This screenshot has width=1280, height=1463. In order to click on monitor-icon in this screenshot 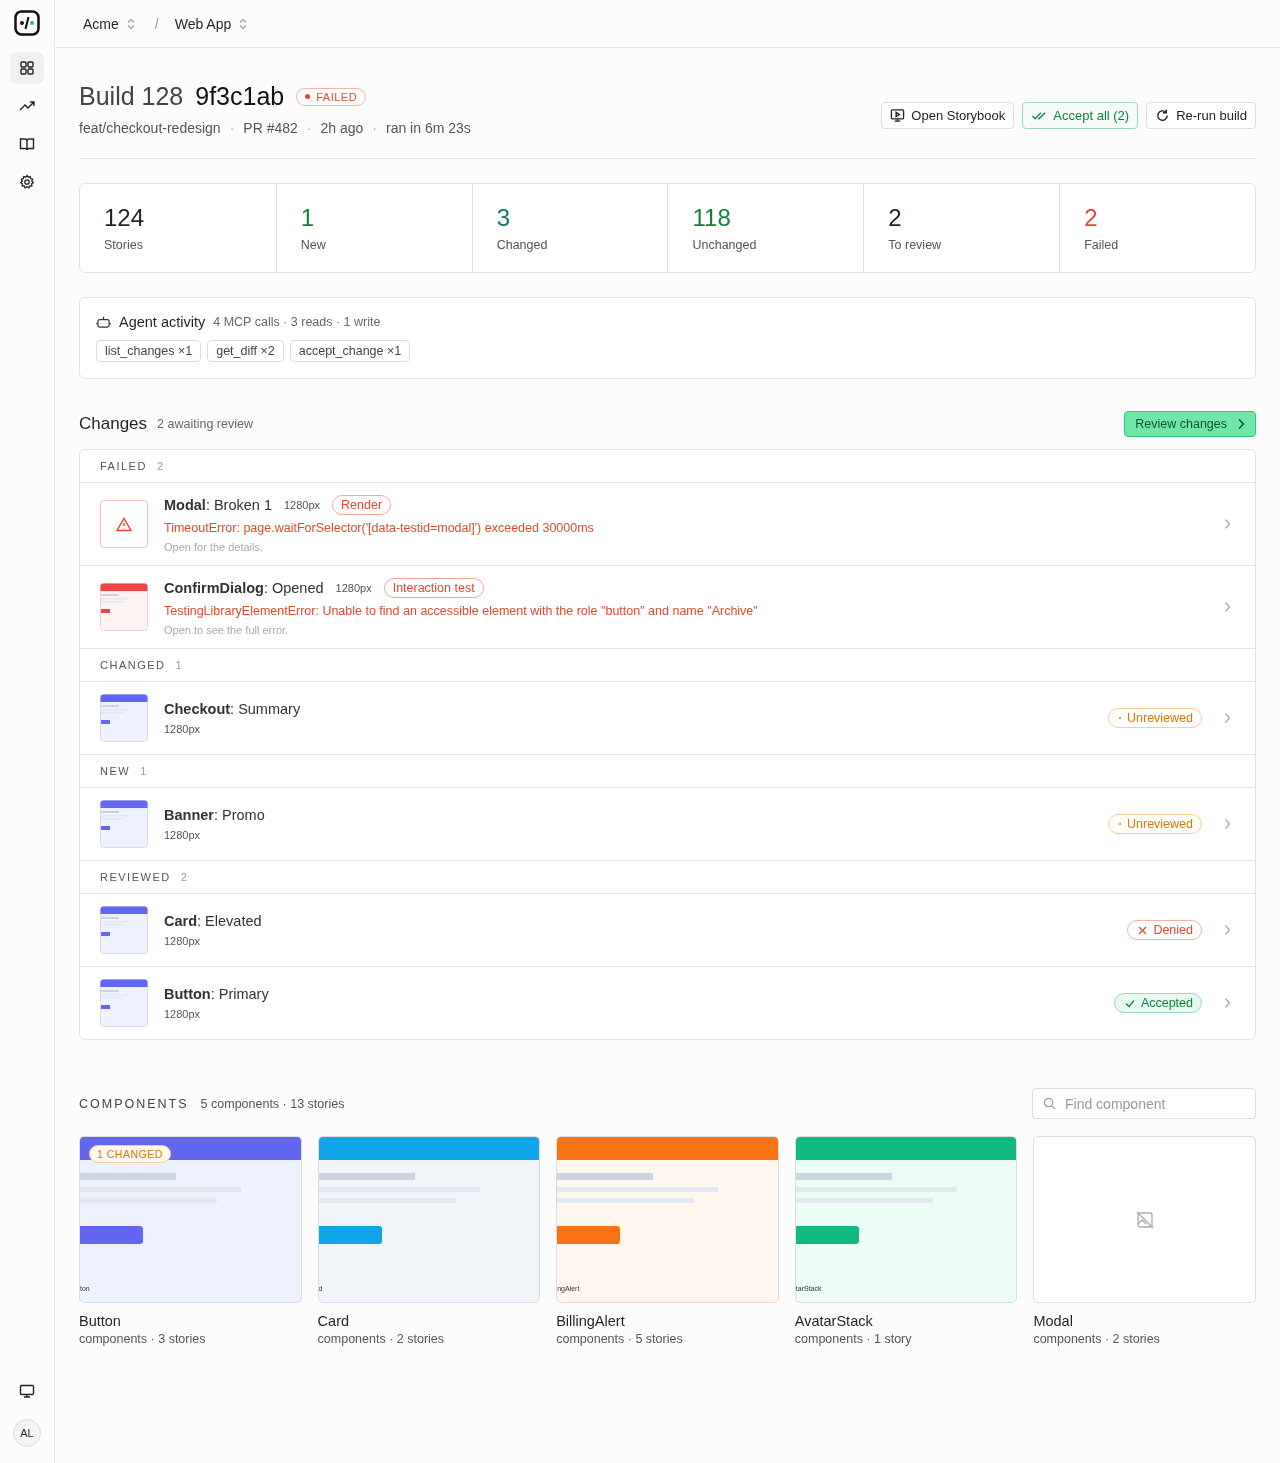, I will do `click(27, 1391)`.